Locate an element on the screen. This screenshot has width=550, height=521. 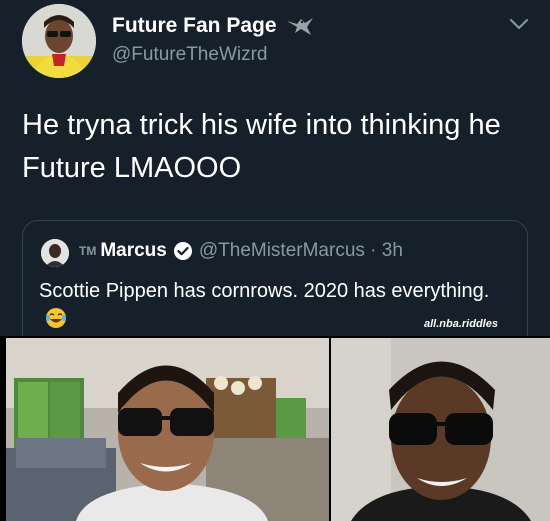
quoted-author-row: TM Marcus @TheMisterMarcus · 3h is located at coordinates (241, 251).